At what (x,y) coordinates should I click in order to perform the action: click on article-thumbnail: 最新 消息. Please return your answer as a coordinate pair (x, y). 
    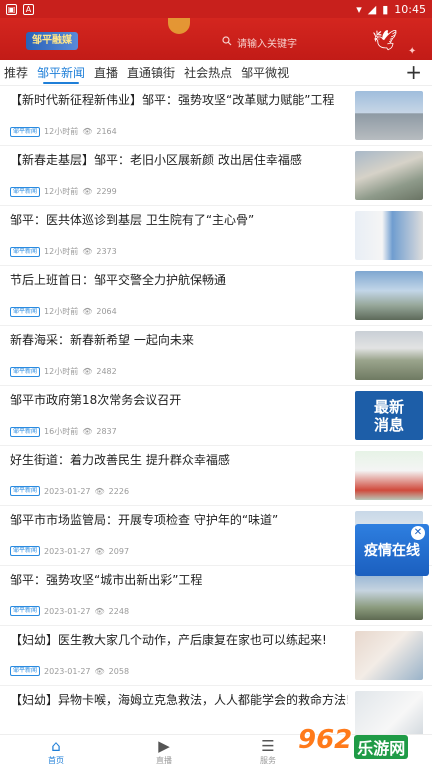
    Looking at the image, I should click on (389, 415).